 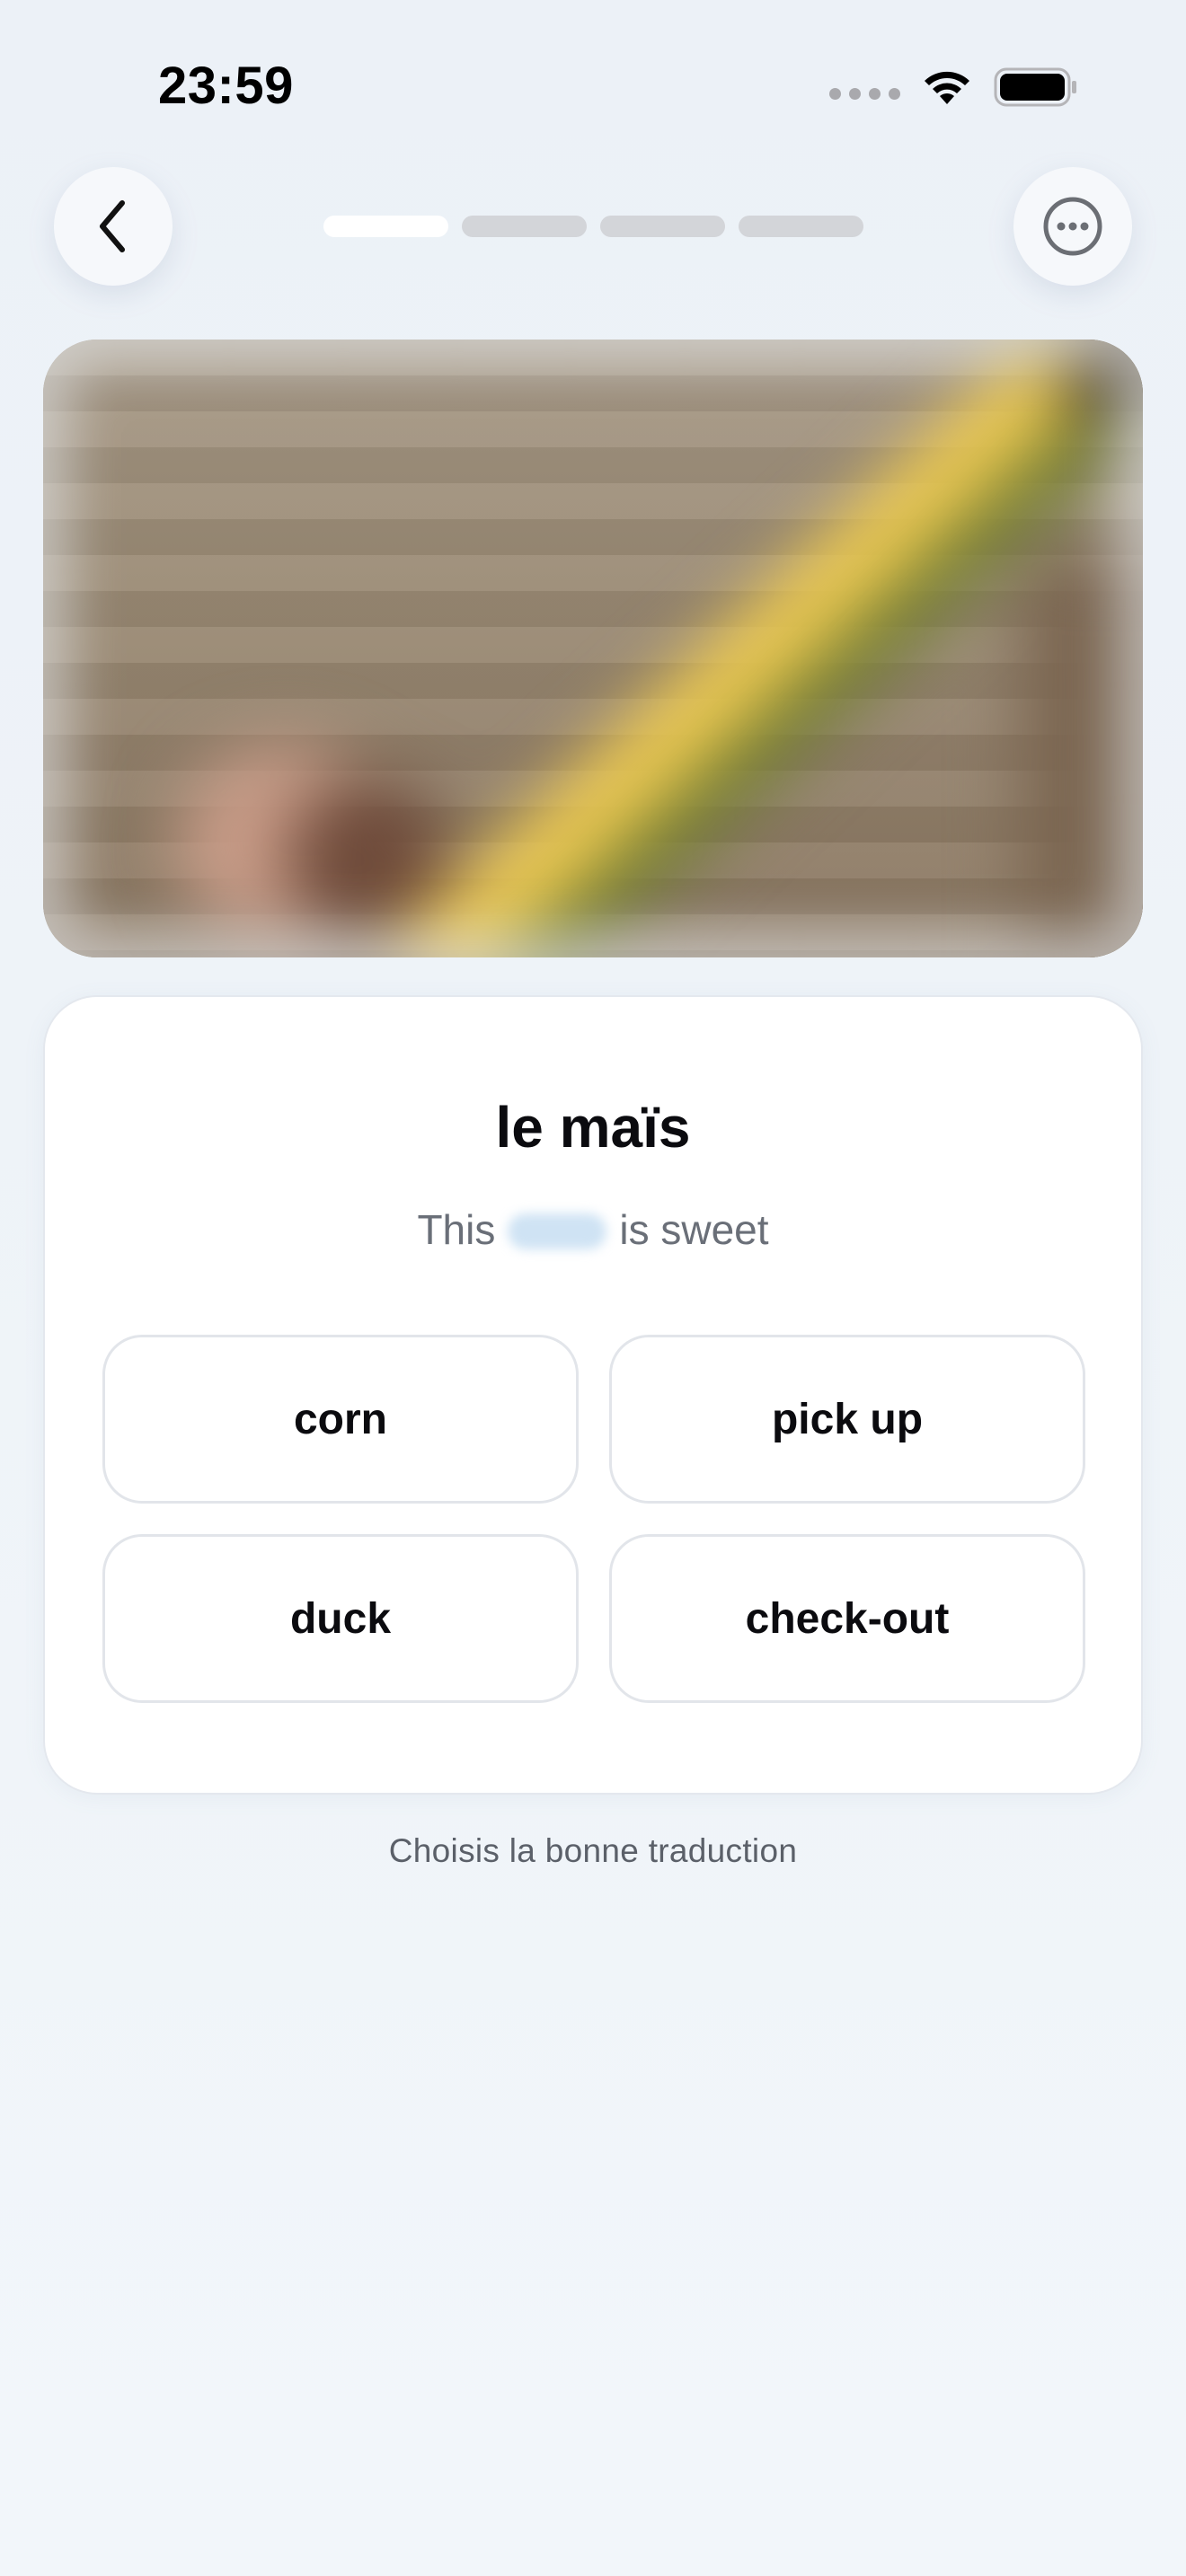 I want to click on answer-option: check-out, so click(x=847, y=1618).